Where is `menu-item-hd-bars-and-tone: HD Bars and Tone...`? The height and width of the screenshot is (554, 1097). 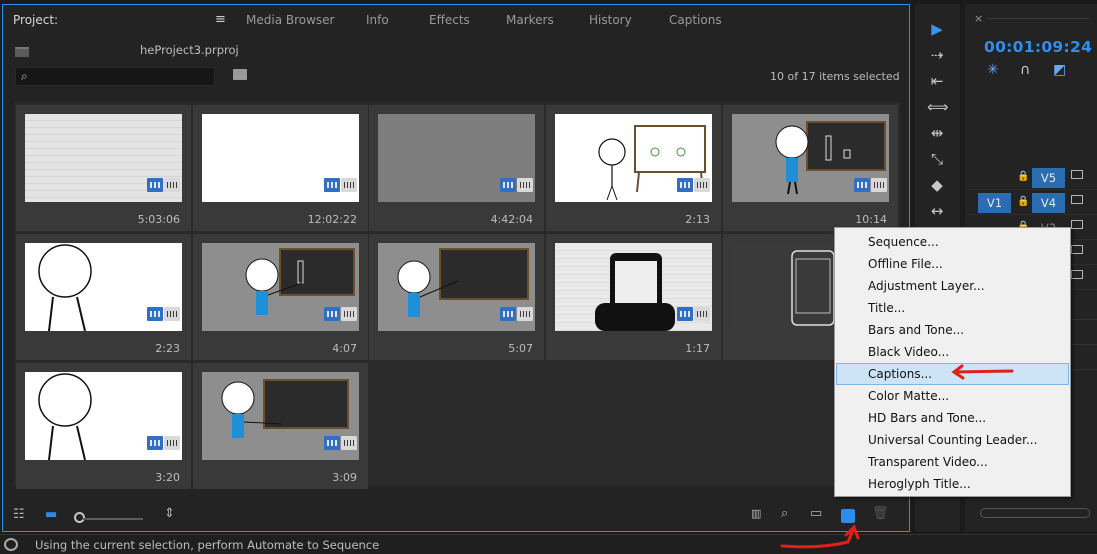 menu-item-hd-bars-and-tone: HD Bars and Tone... is located at coordinates (952, 418).